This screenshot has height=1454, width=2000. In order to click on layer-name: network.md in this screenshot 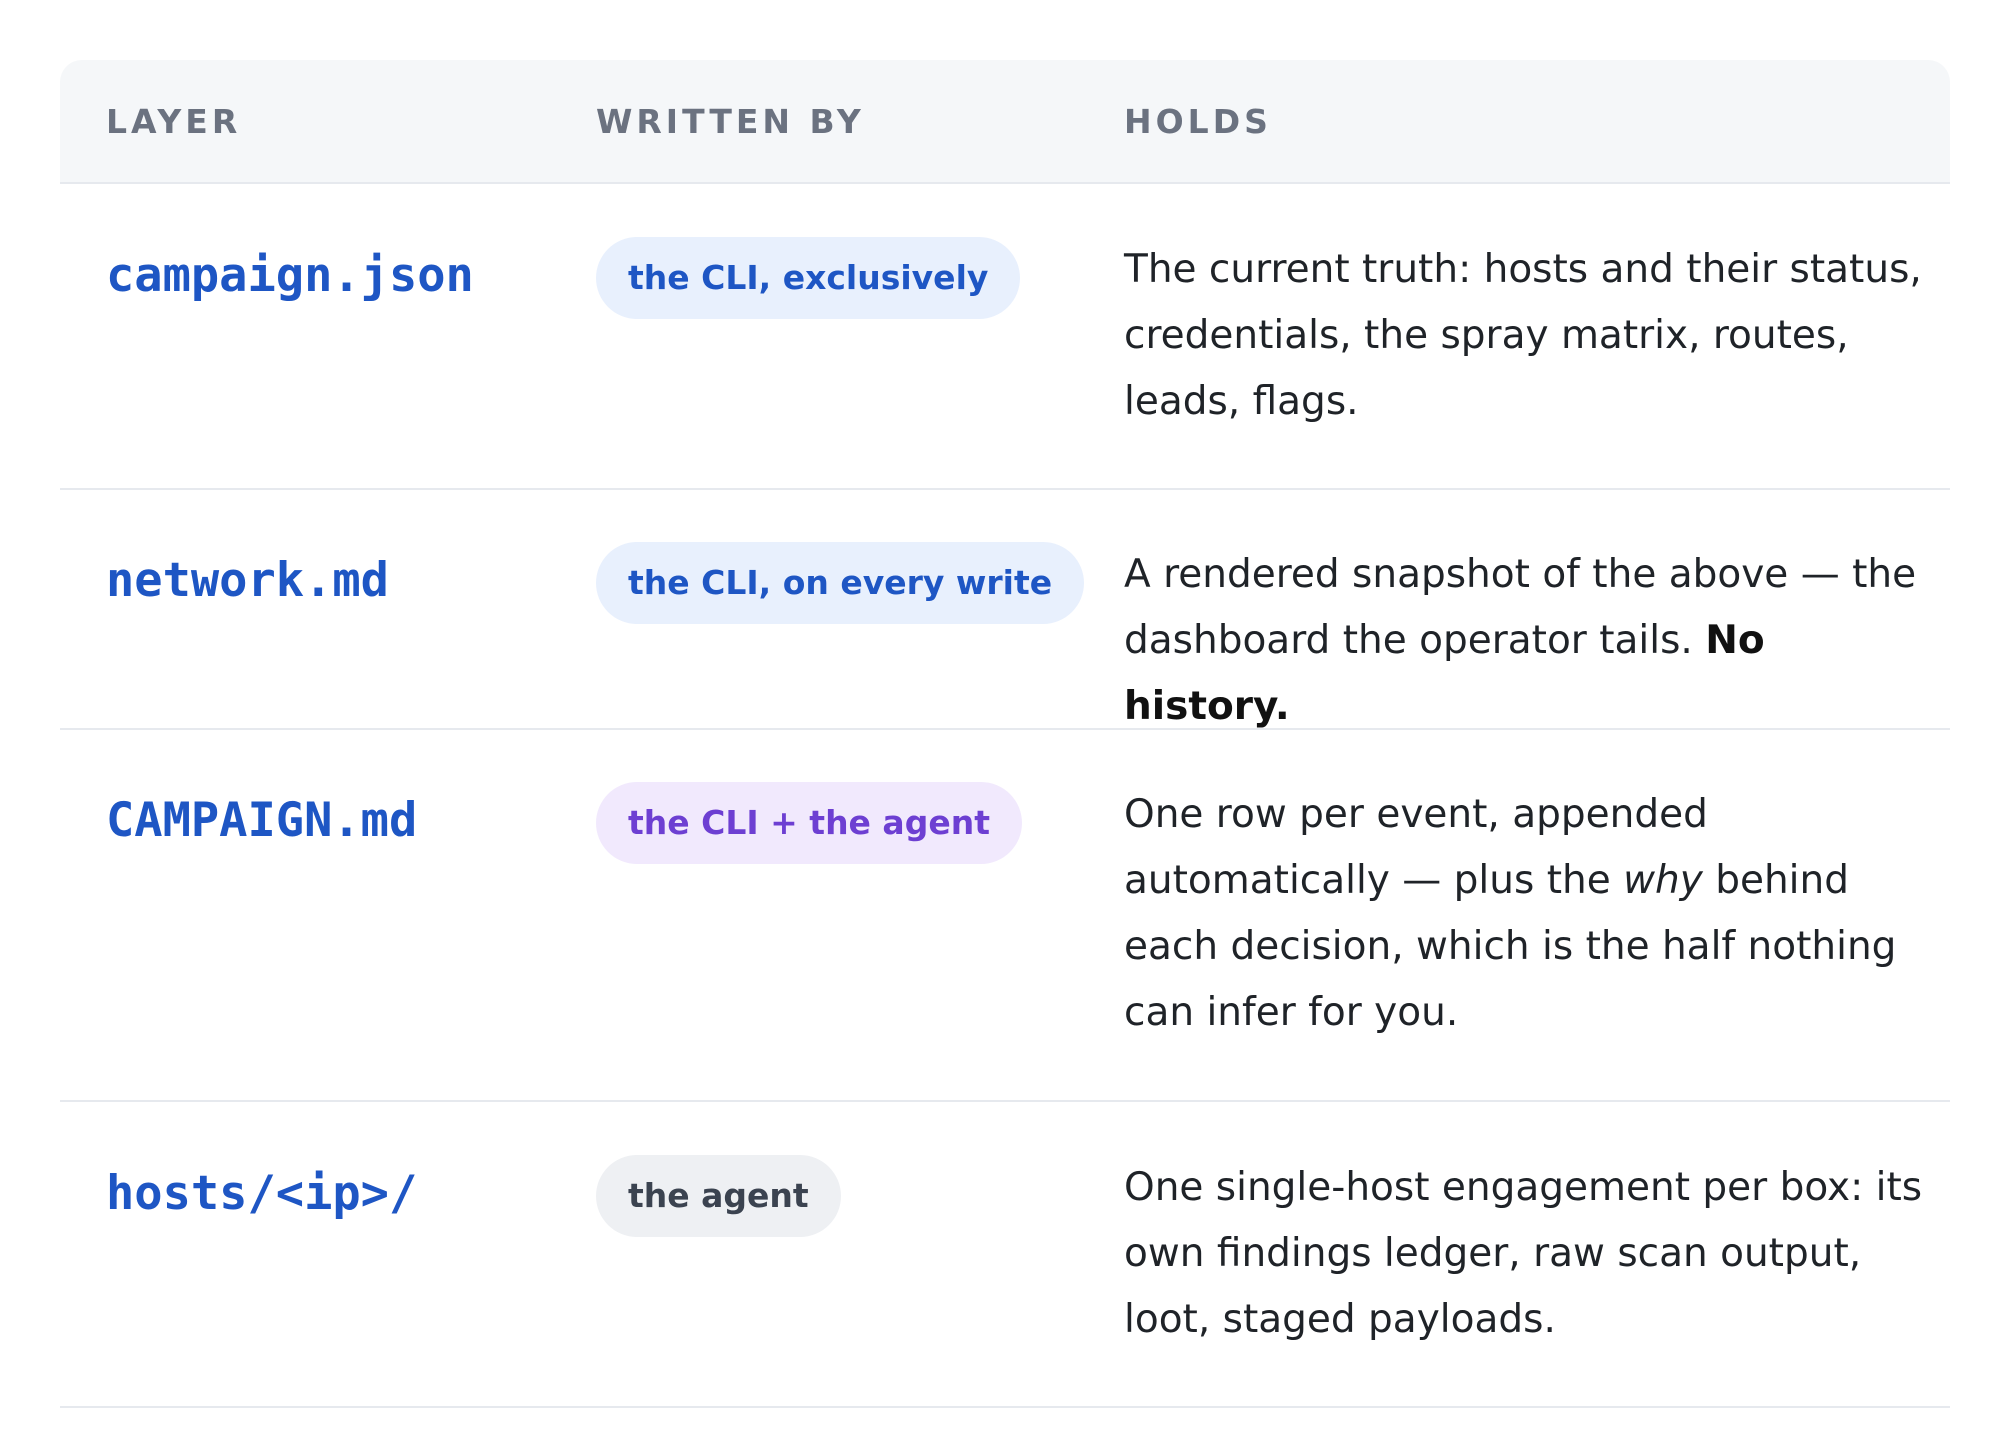, I will do `click(247, 580)`.